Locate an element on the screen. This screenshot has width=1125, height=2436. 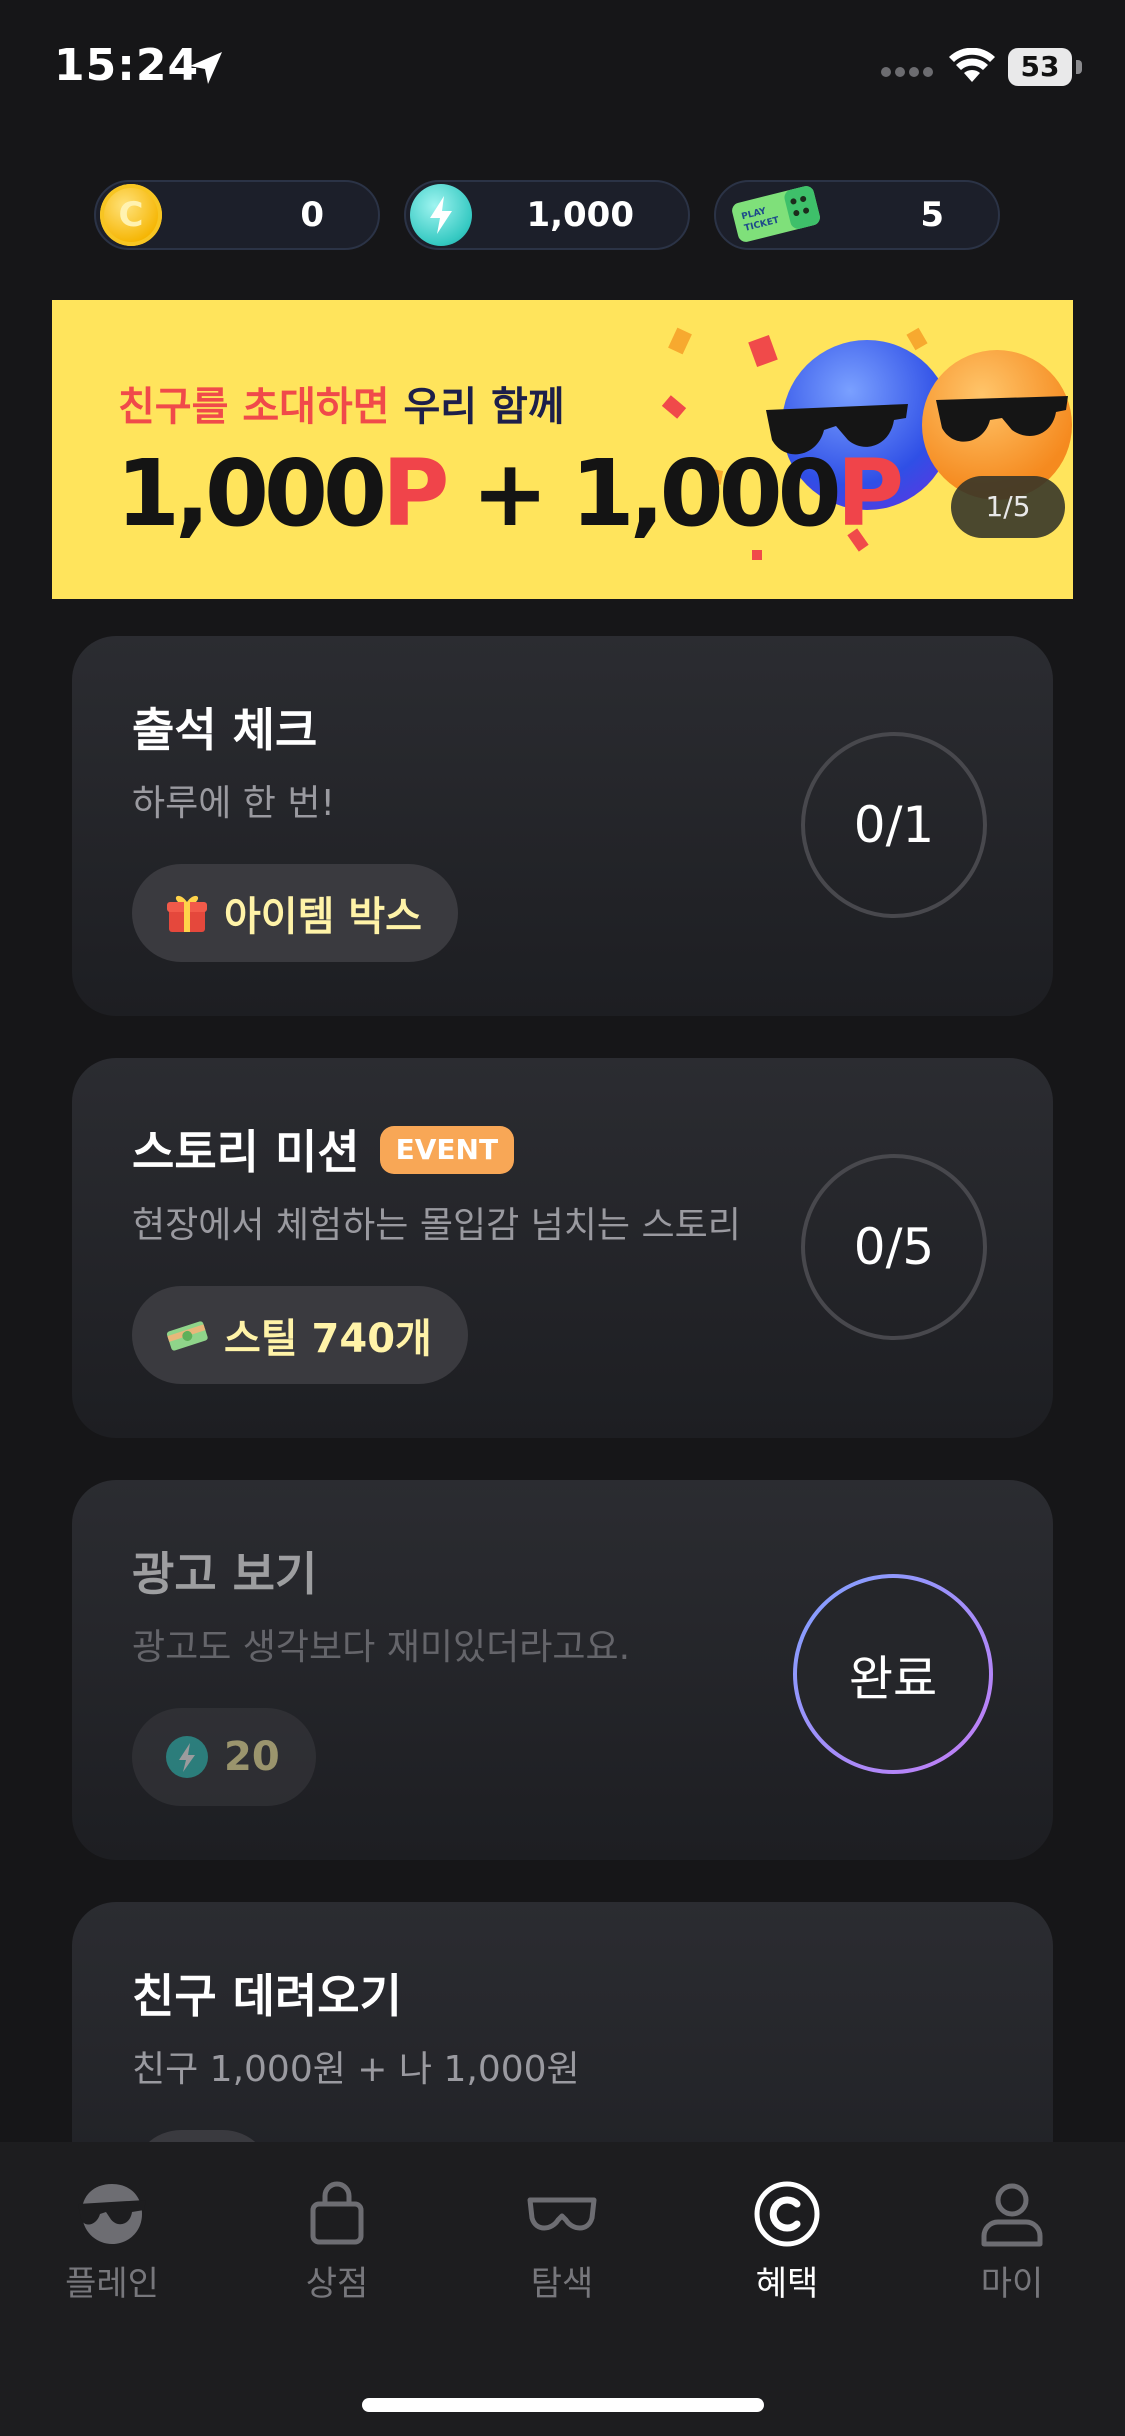
invite-friend-banner: 친구를 초대하면 우리 함께 1,000P + 1,000P 1/5 is located at coordinates (562, 449).